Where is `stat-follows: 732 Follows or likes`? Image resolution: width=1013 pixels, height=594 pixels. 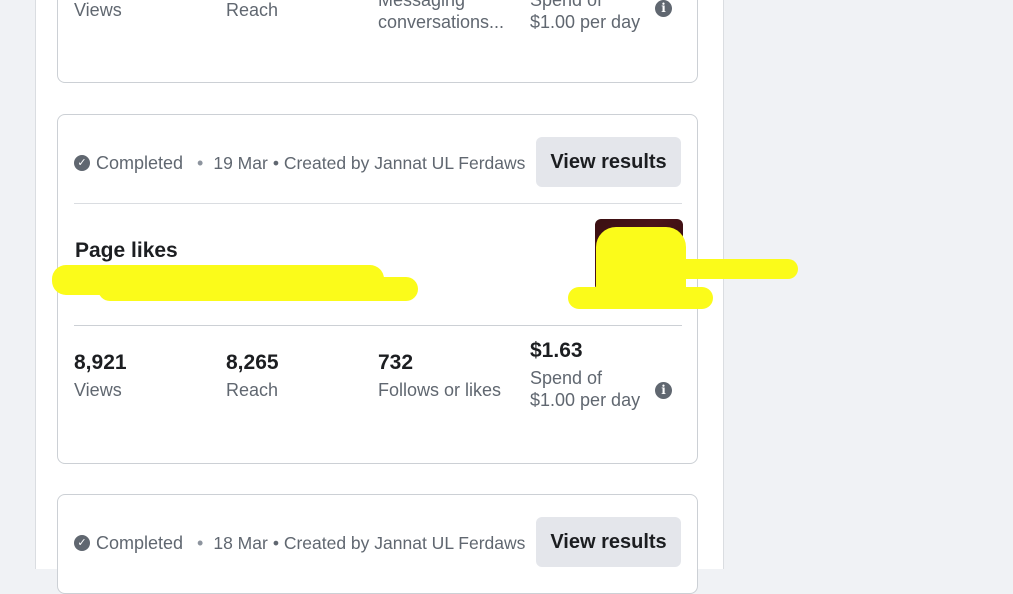
stat-follows: 732 Follows or likes is located at coordinates (439, 376).